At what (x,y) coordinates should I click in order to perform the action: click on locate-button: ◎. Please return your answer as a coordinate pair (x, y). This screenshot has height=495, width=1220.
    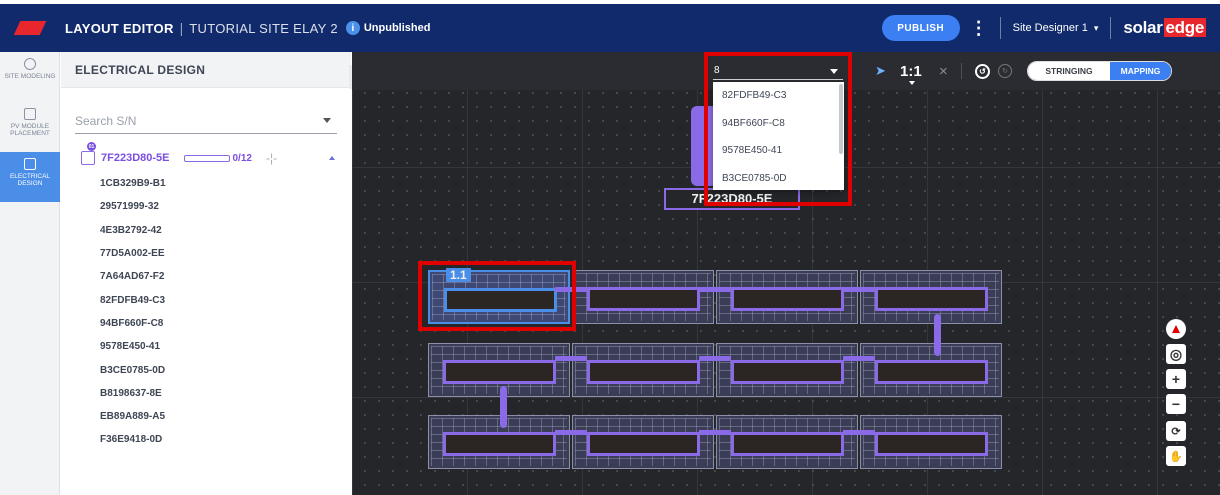
    Looking at the image, I should click on (1176, 354).